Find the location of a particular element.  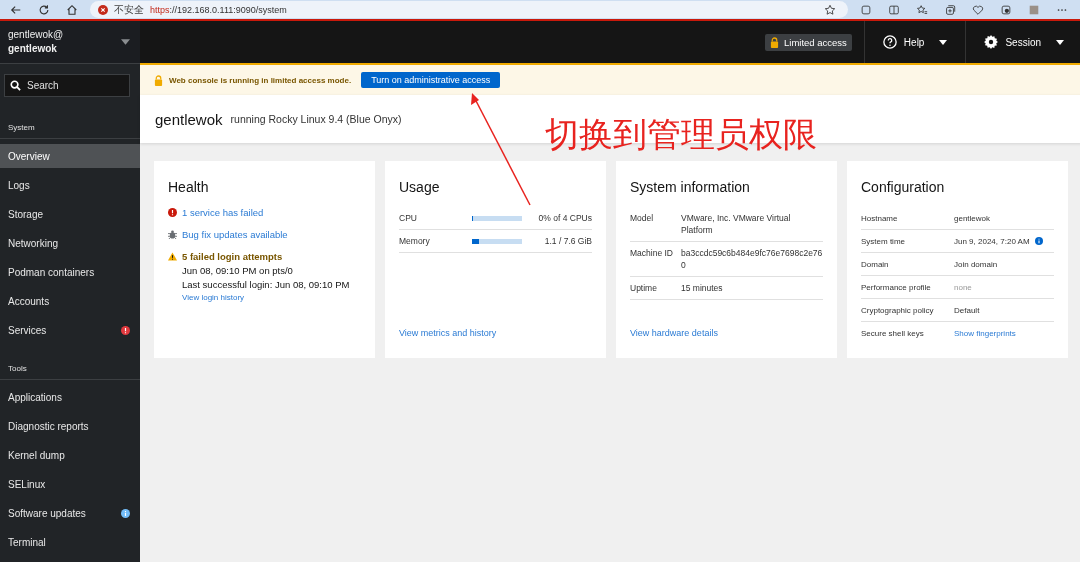

host-title: gentlewok is located at coordinates (189, 119).